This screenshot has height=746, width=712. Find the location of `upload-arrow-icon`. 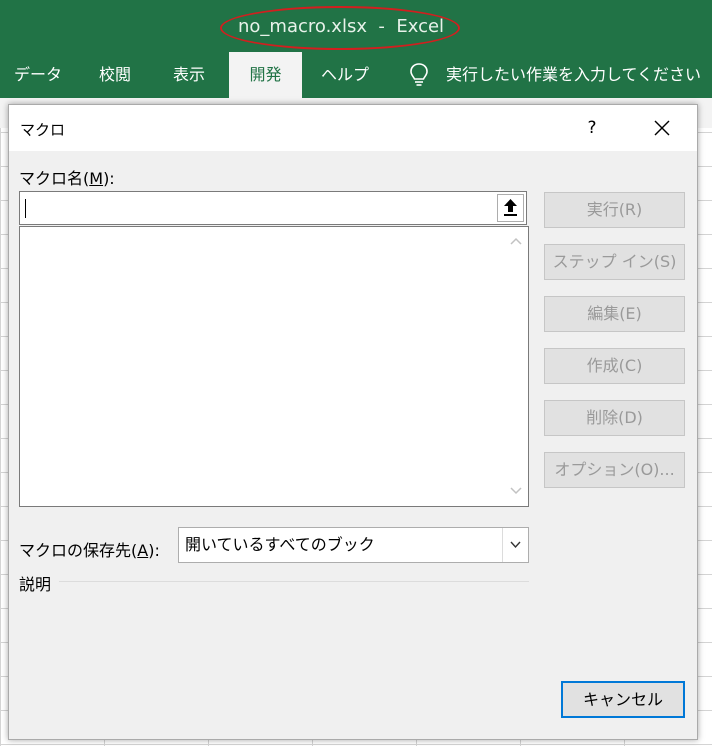

upload-arrow-icon is located at coordinates (510, 207).